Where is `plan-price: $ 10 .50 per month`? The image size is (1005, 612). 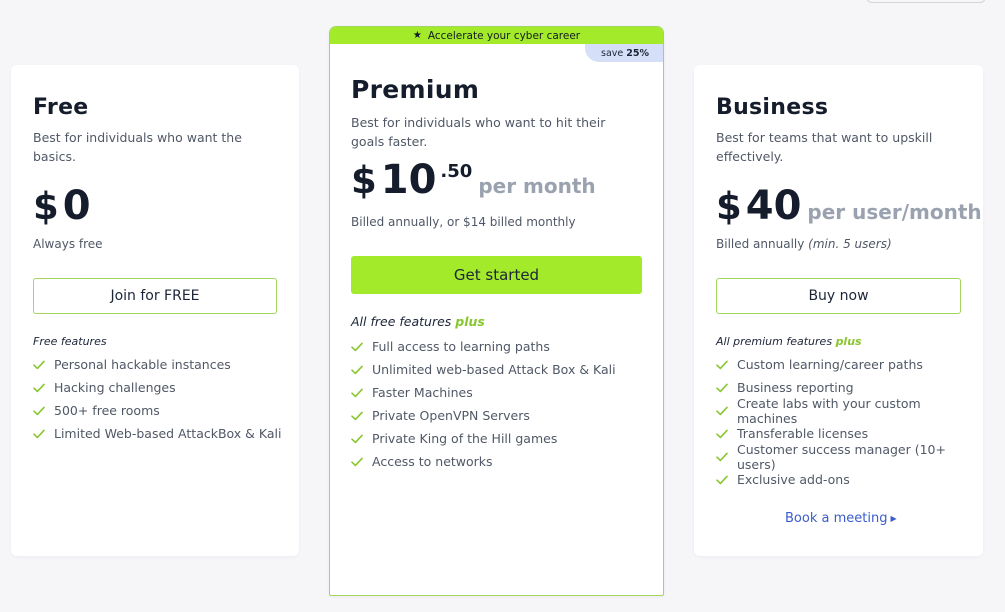 plan-price: $ 10 .50 per month is located at coordinates (473, 180).